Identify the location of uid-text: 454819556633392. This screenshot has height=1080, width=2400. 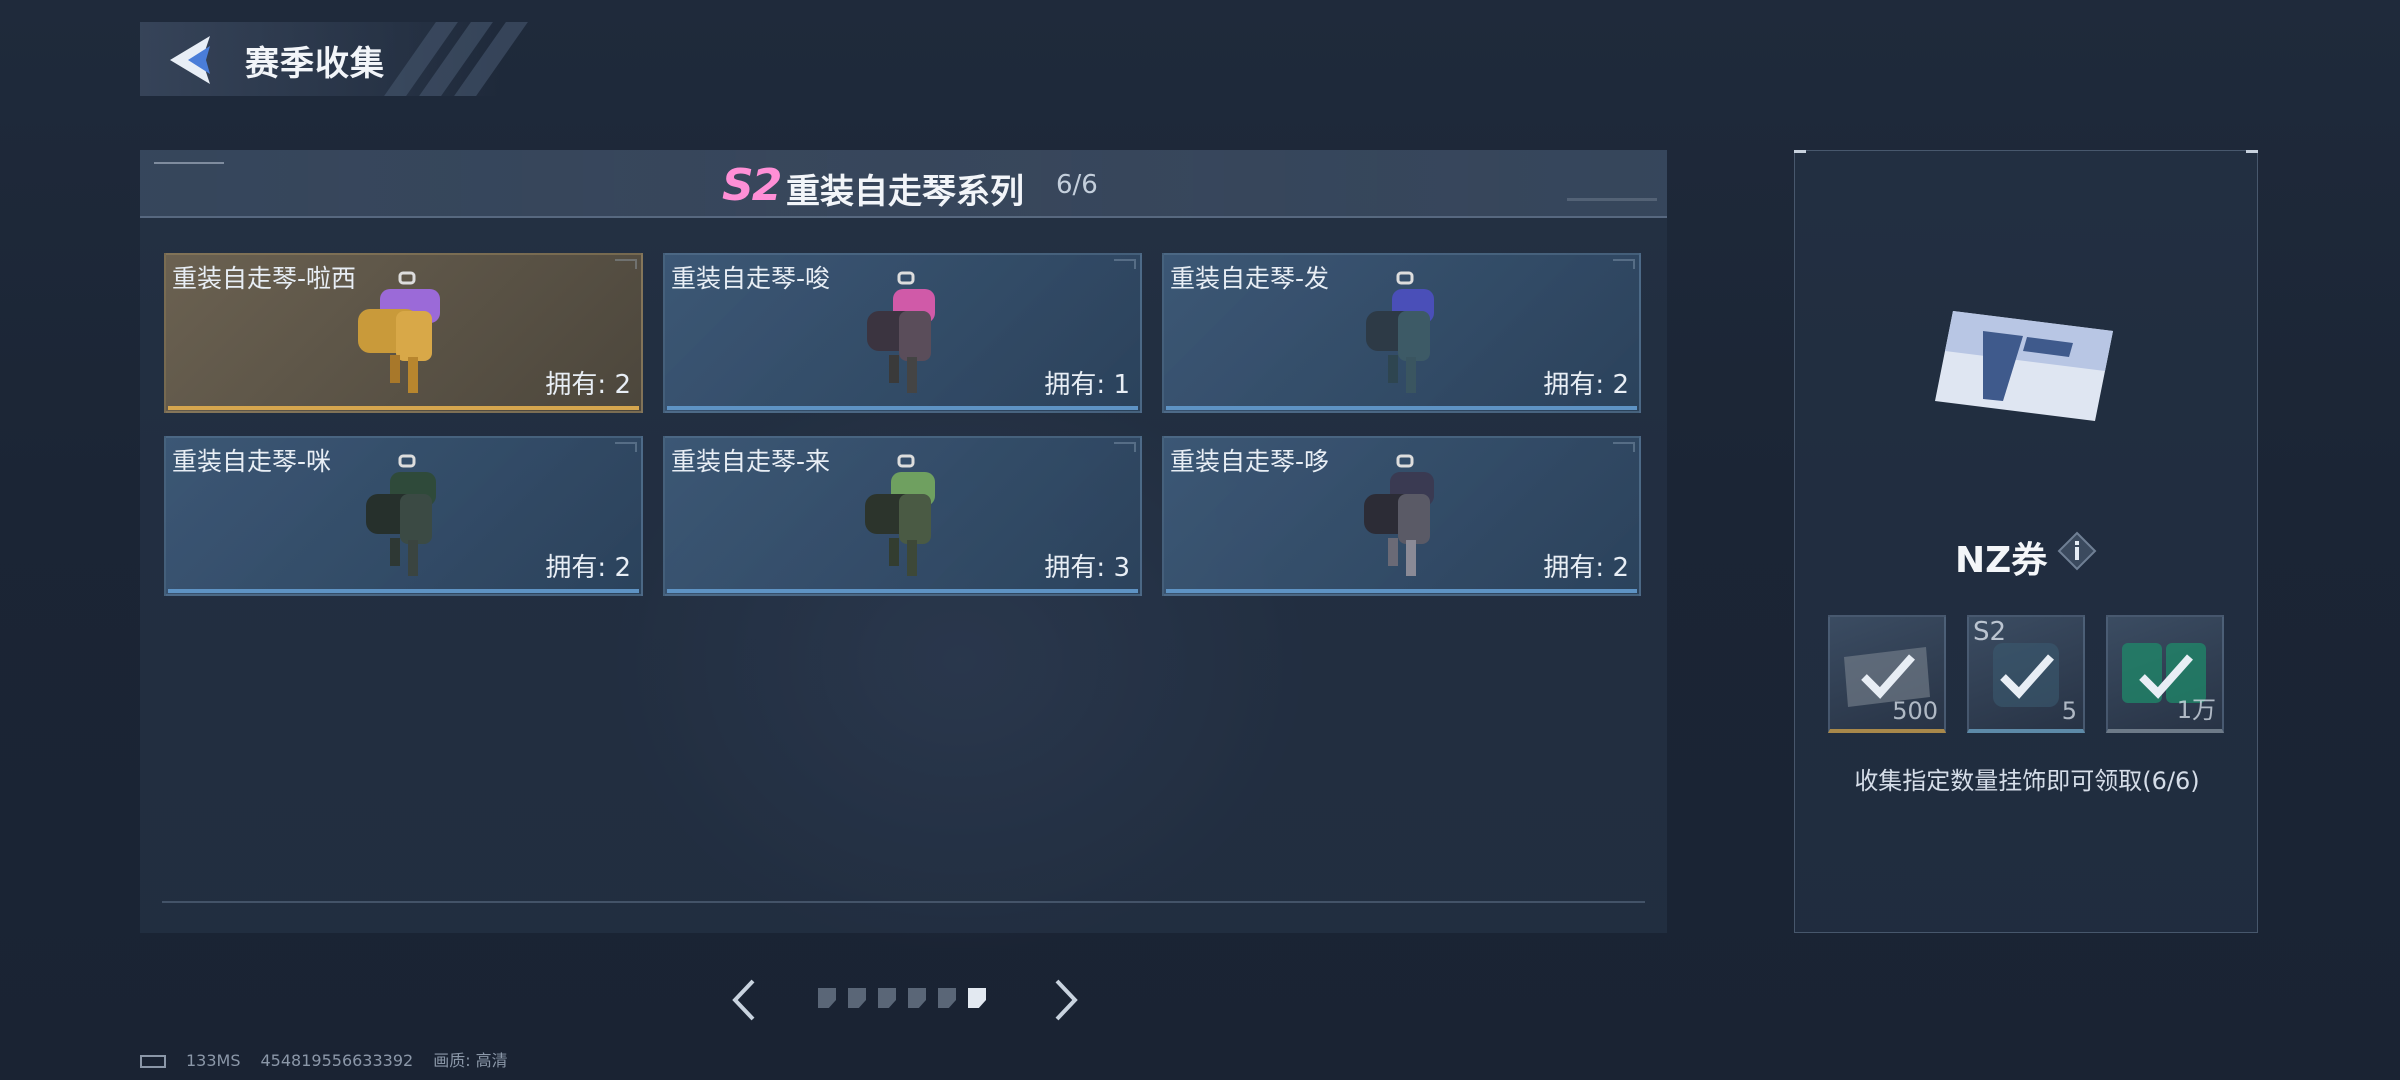
(337, 1060).